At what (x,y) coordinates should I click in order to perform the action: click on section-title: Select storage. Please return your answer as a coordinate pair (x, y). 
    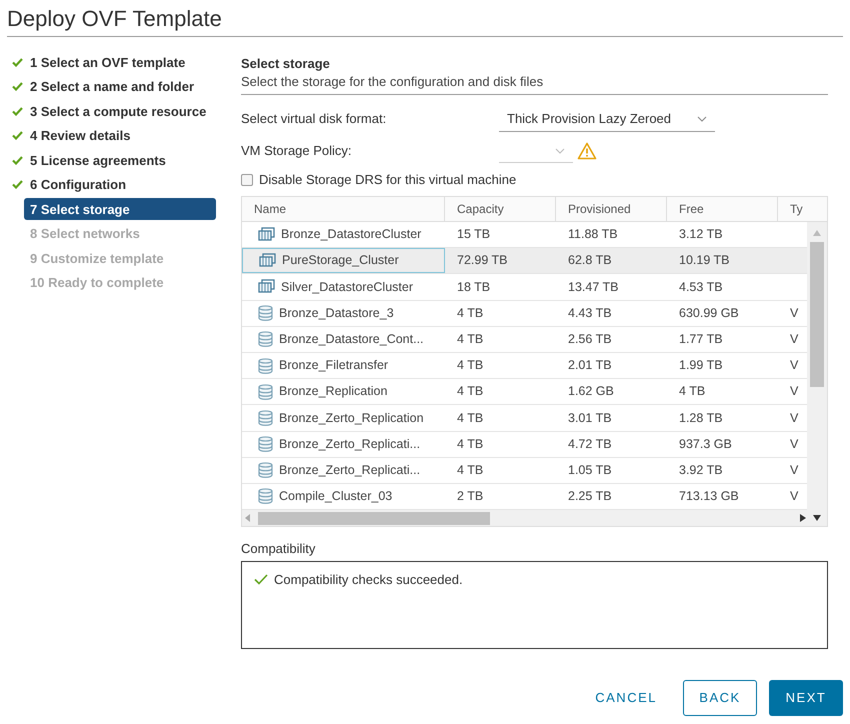
    Looking at the image, I should click on (286, 63).